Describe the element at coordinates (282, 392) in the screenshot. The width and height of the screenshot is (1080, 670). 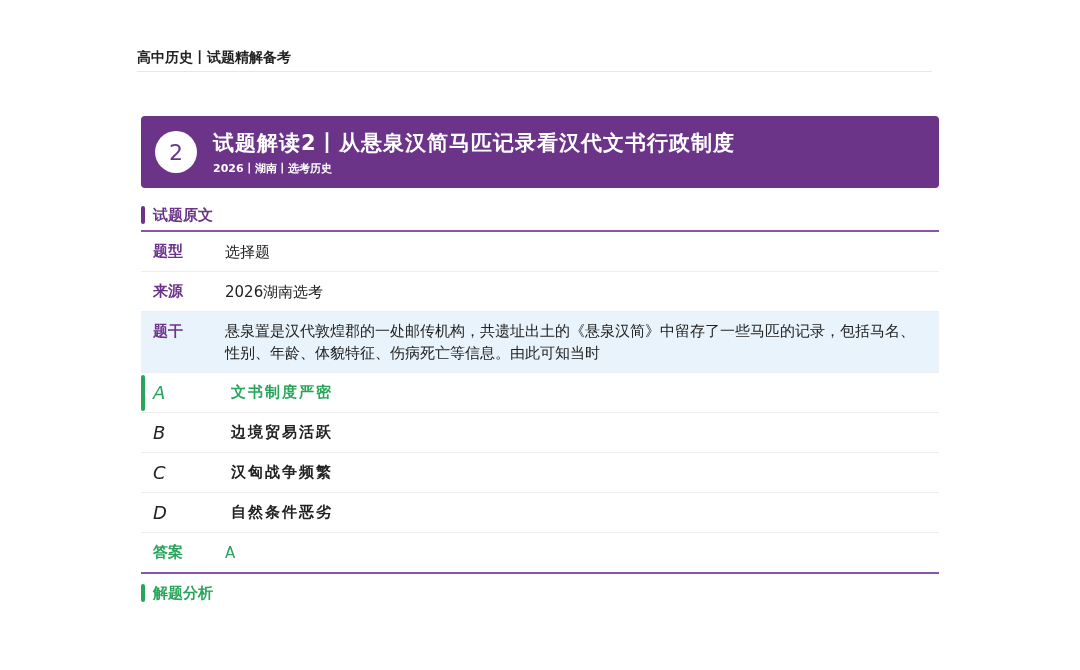
I see `option-text: 文书制度严密` at that location.